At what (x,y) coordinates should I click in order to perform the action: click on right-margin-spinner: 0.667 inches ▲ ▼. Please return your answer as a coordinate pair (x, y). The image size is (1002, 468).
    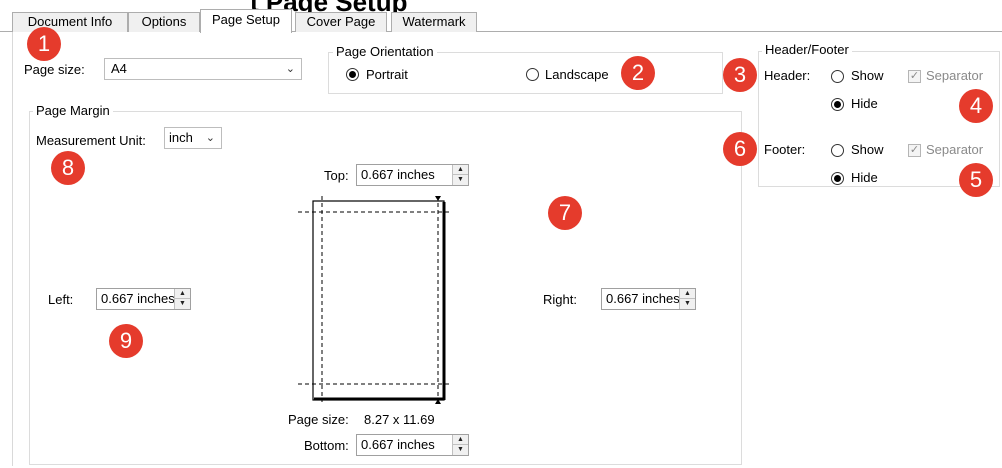
    Looking at the image, I should click on (648, 299).